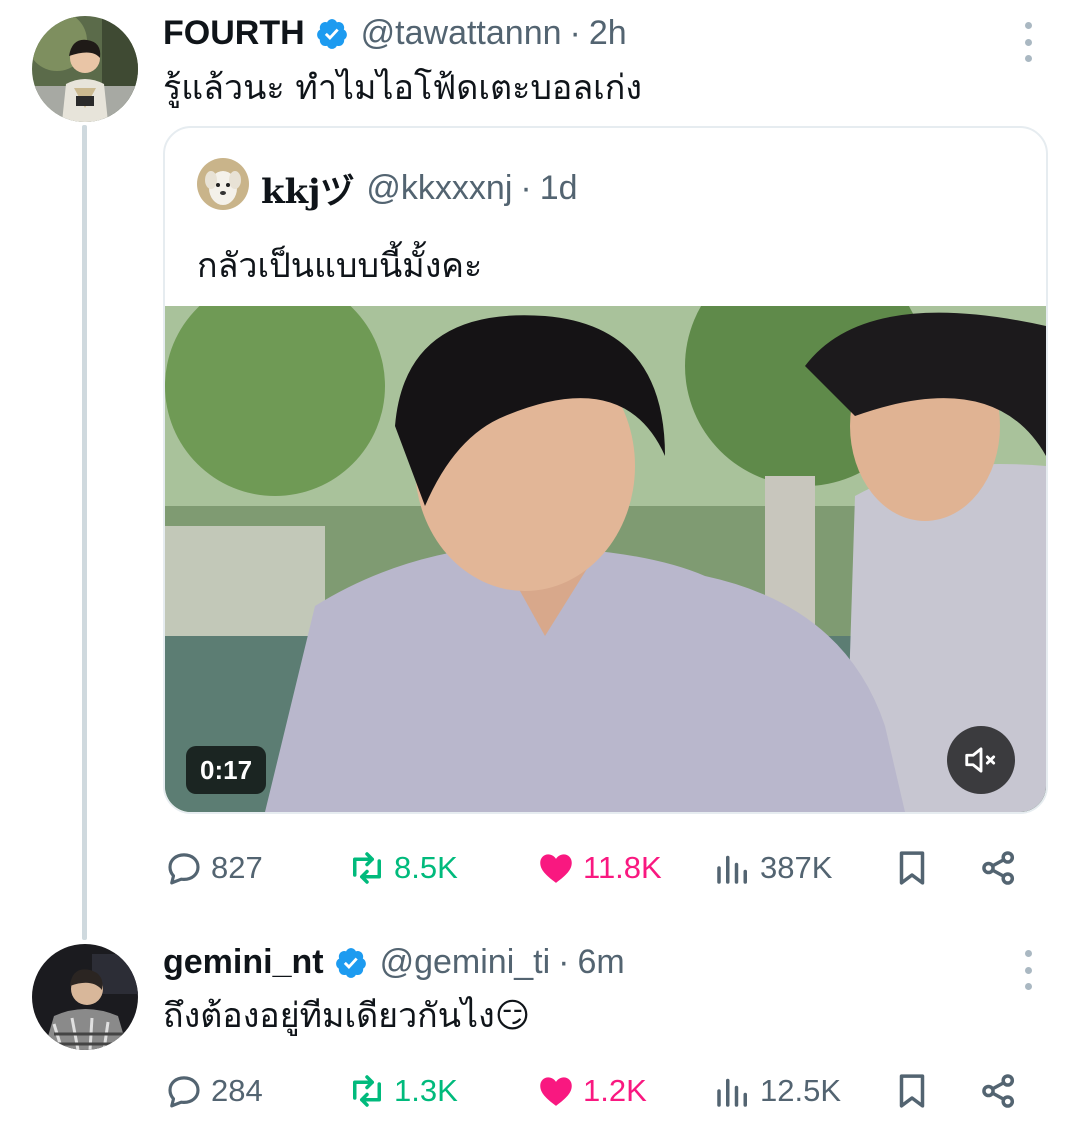 This screenshot has height=1134, width=1080. What do you see at coordinates (402, 88) in the screenshot?
I see `tweet-text: รู้แล้วนะ ทำไมไอโฟ้ดเตะบอลเก่ง` at bounding box center [402, 88].